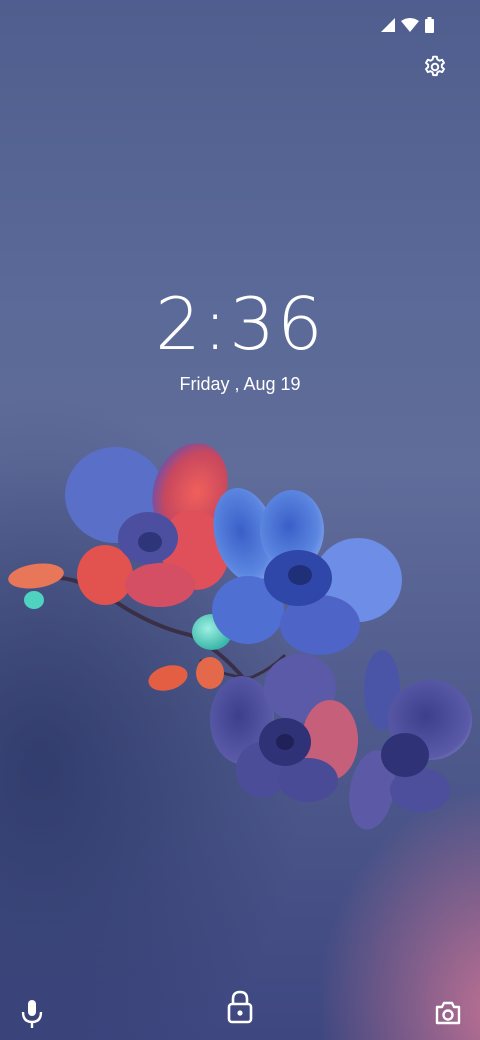 The image size is (480, 1040). I want to click on lockscreen-clock: 2:36, so click(240, 324).